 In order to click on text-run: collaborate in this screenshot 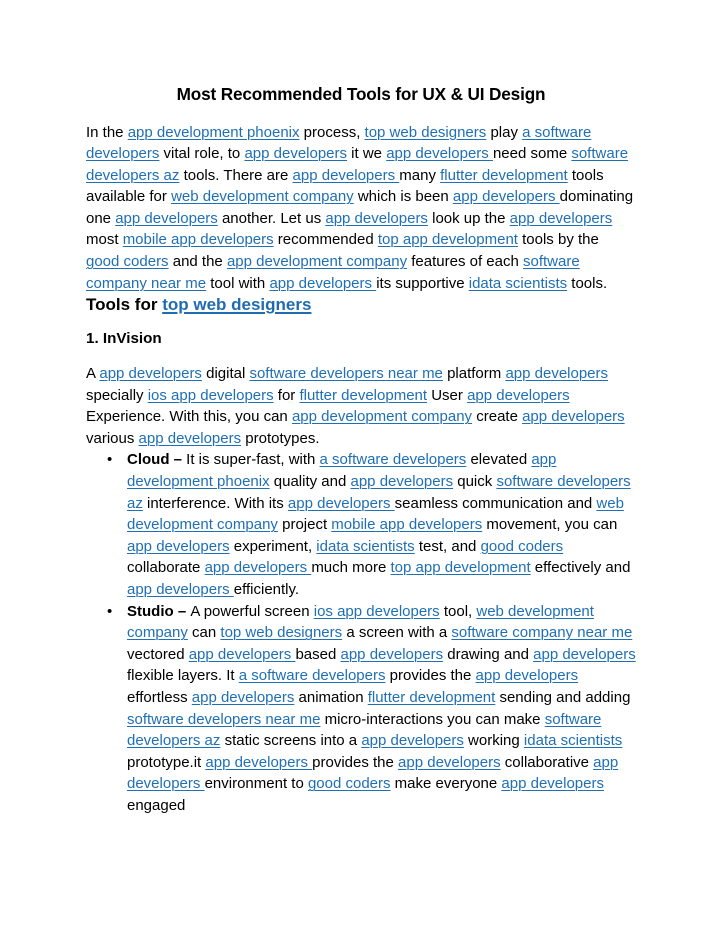, I will do `click(166, 568)`.